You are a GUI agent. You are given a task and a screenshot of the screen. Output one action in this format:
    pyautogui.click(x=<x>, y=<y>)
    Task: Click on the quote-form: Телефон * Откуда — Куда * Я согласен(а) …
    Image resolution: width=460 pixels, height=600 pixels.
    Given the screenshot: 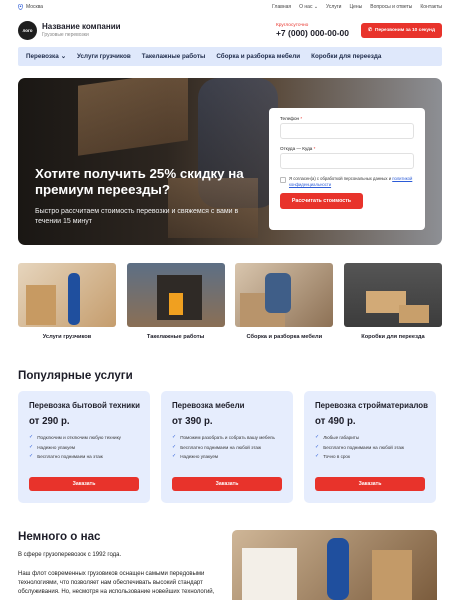 What is the action you would take?
    pyautogui.click(x=347, y=169)
    